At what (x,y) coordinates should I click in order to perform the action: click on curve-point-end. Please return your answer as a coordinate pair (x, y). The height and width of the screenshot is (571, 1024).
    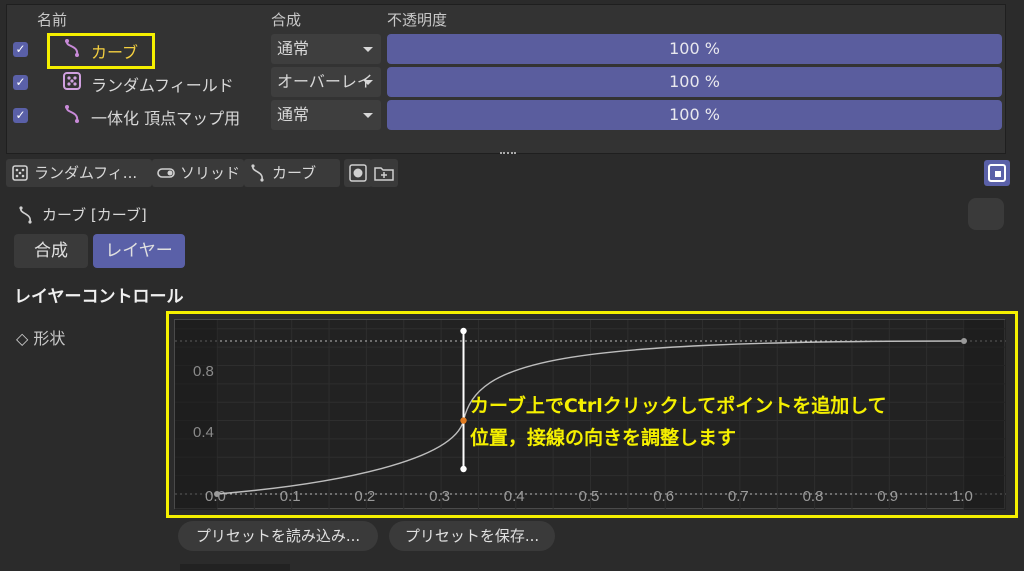
    Looking at the image, I should click on (964, 341).